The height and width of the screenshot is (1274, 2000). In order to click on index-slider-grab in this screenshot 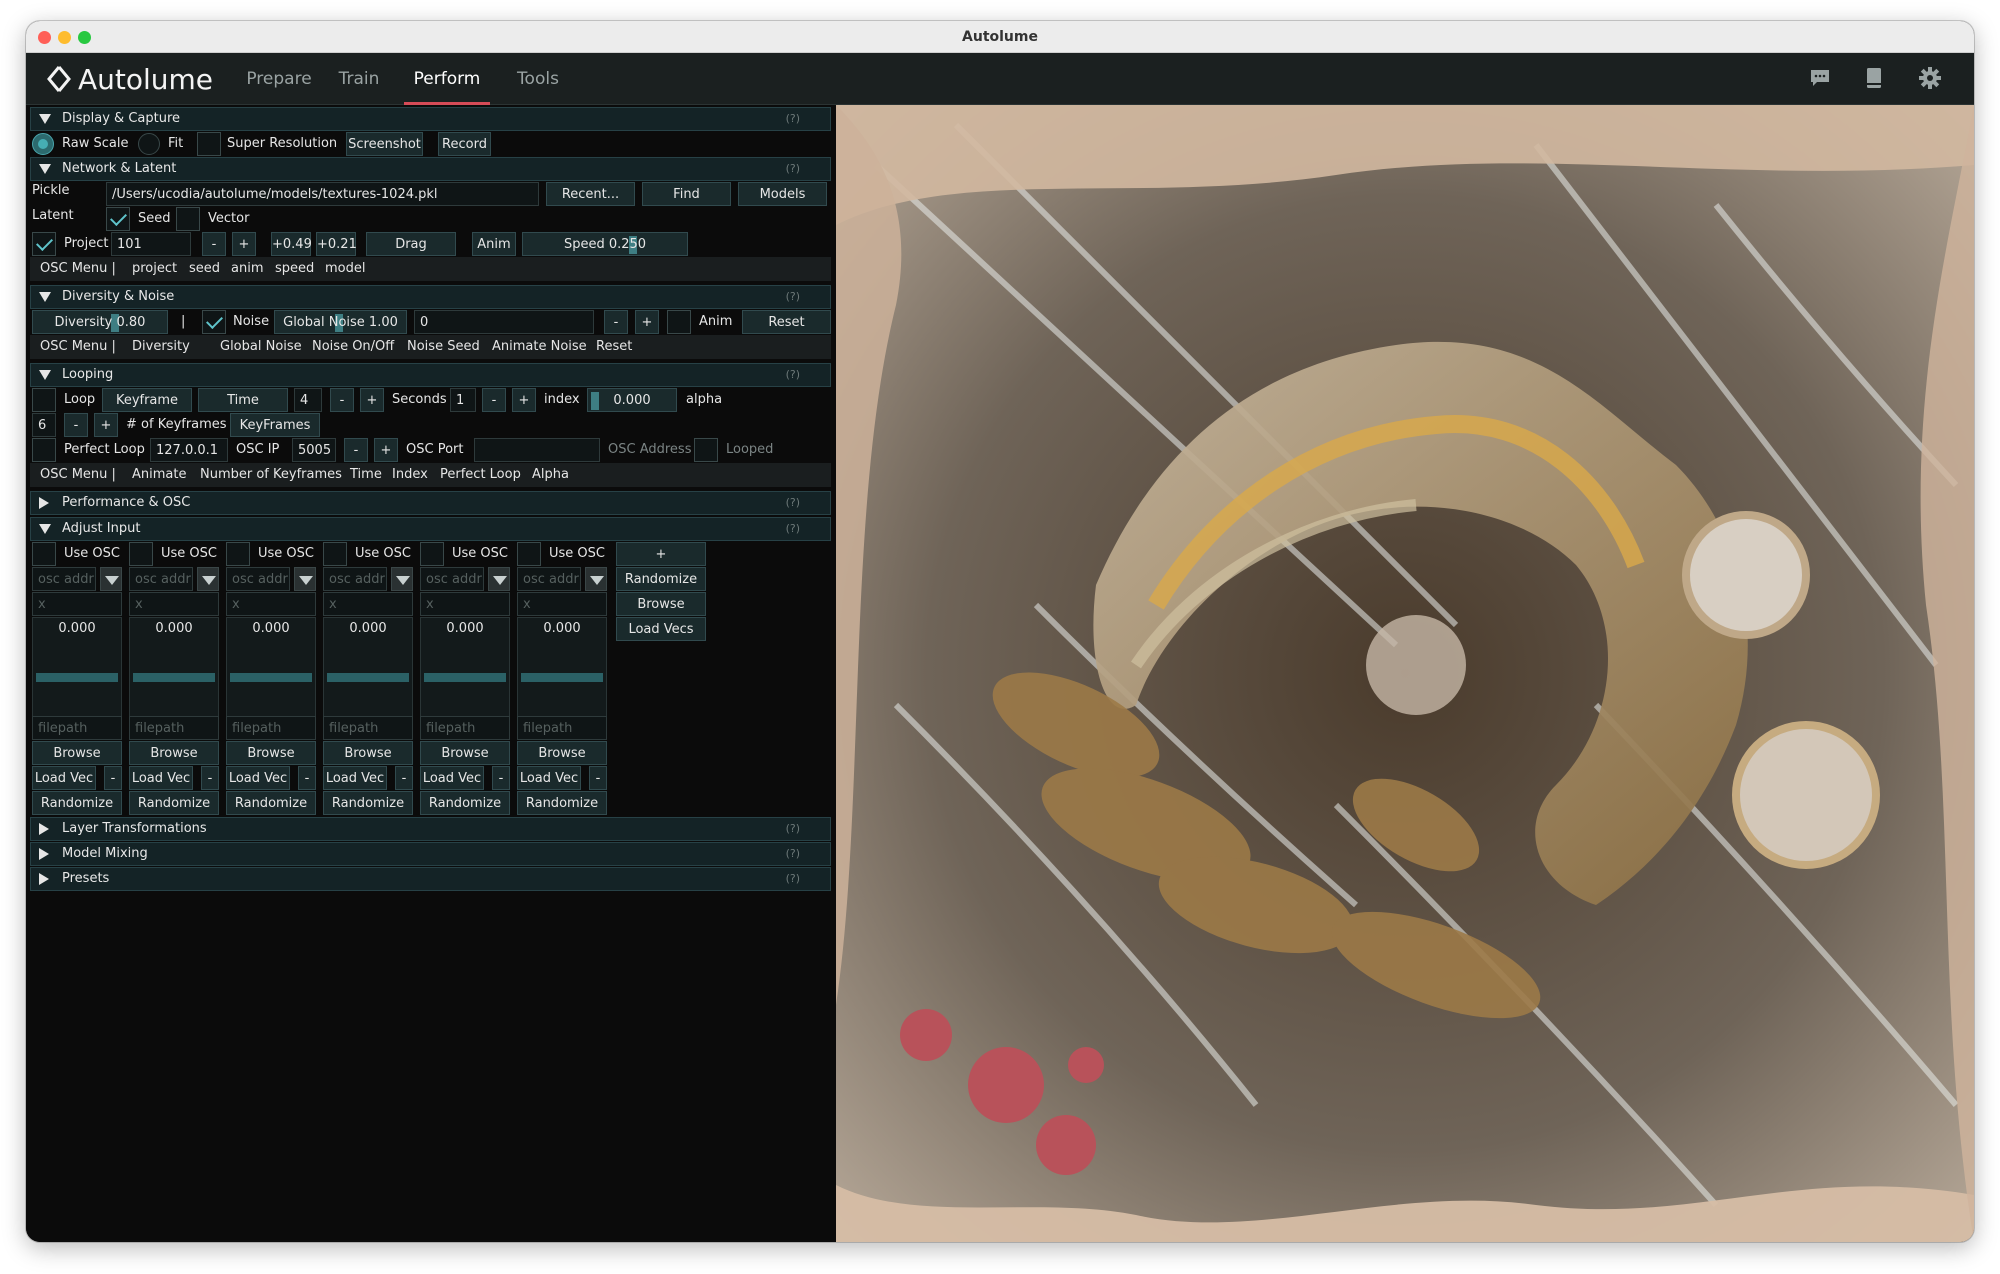, I will do `click(595, 401)`.